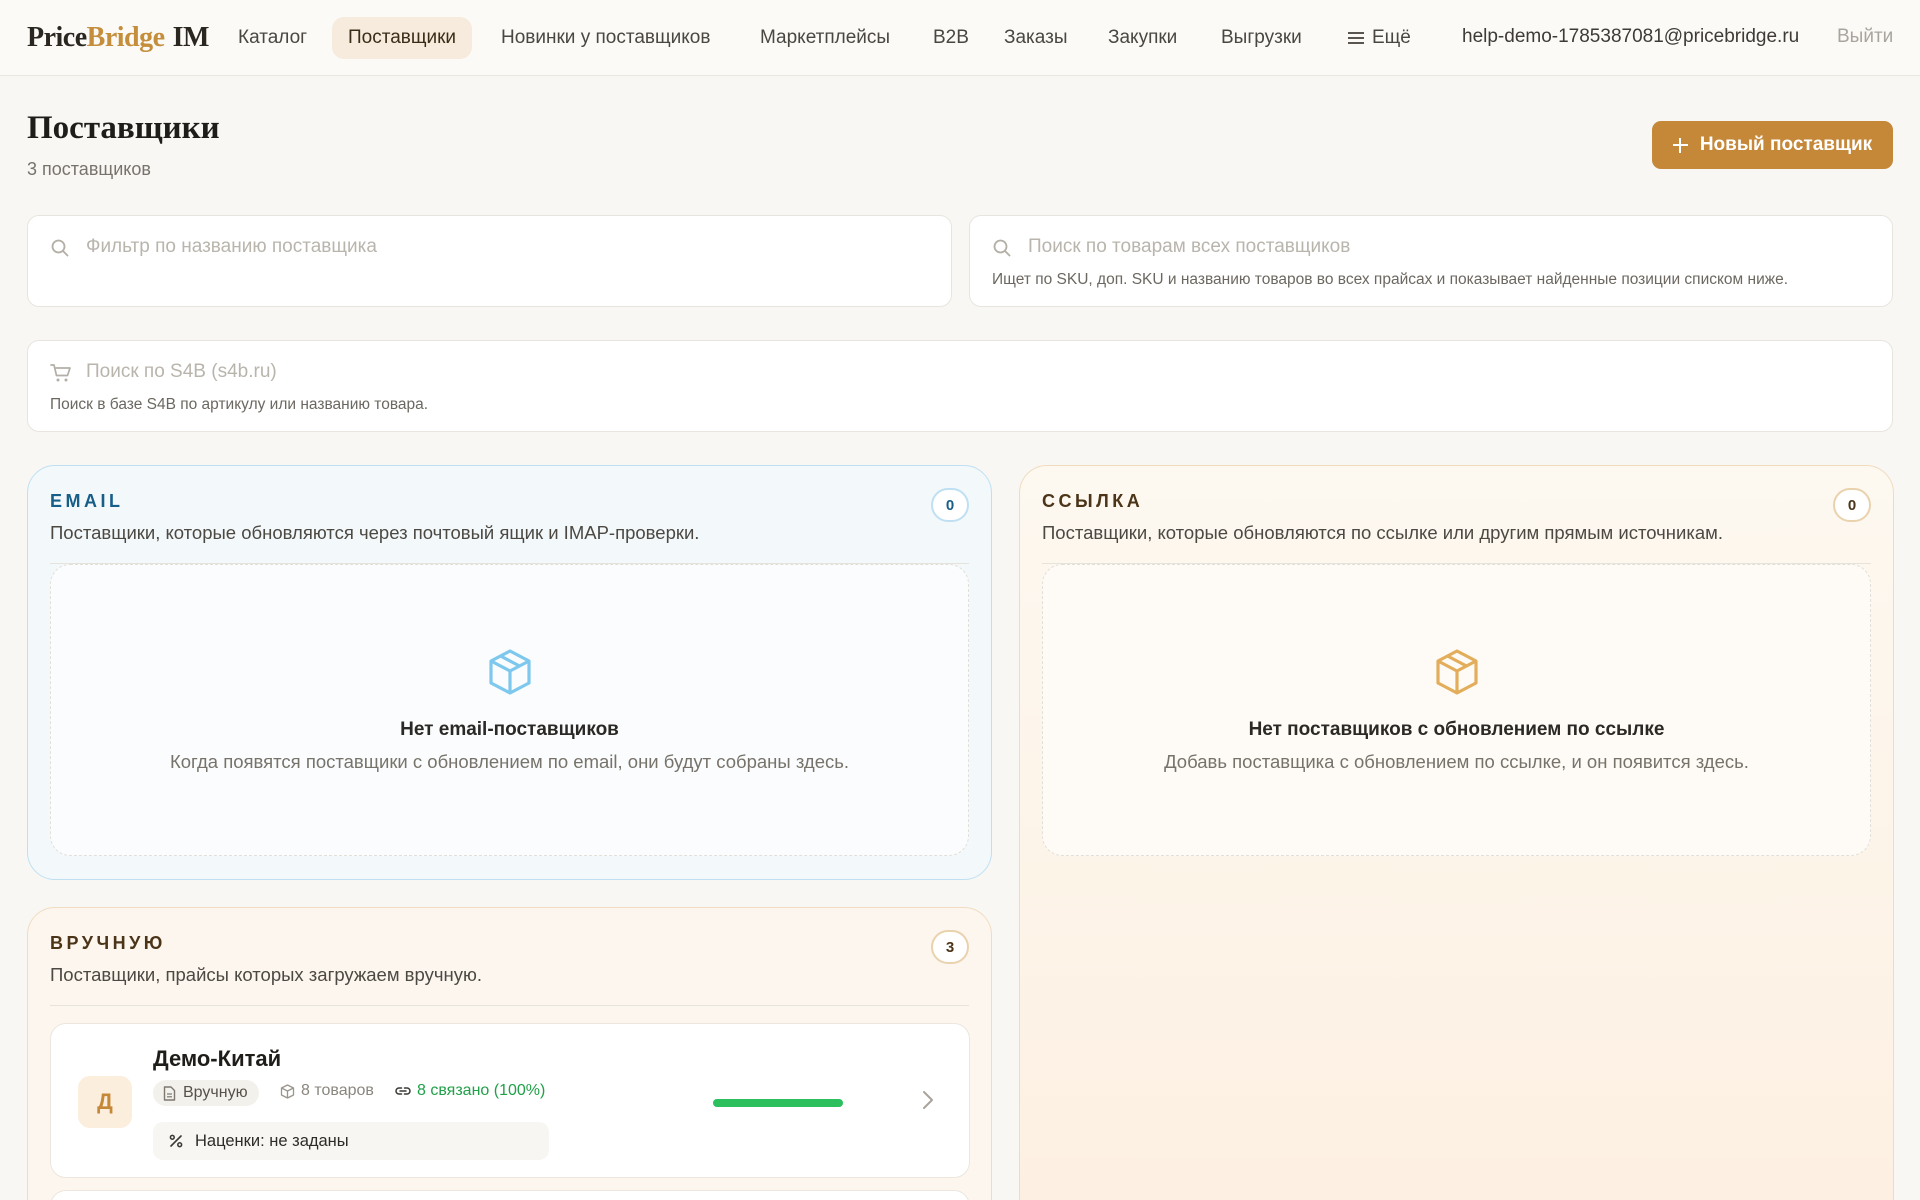 The image size is (1920, 1200). Describe the element at coordinates (87, 501) in the screenshot. I see `section-title: EMAIL` at that location.